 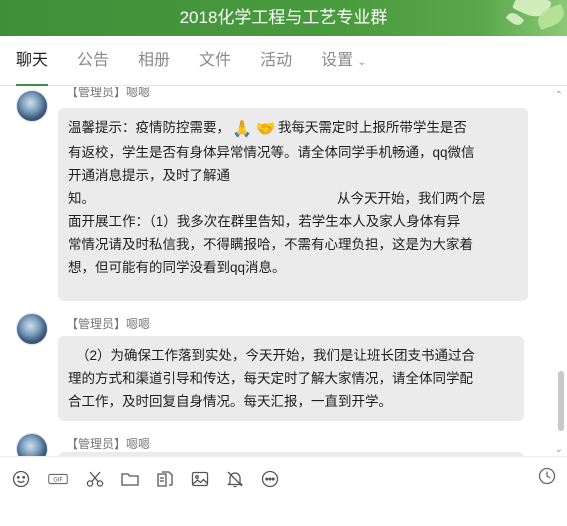 What do you see at coordinates (154, 61) in the screenshot?
I see `tab-album: 相册` at bounding box center [154, 61].